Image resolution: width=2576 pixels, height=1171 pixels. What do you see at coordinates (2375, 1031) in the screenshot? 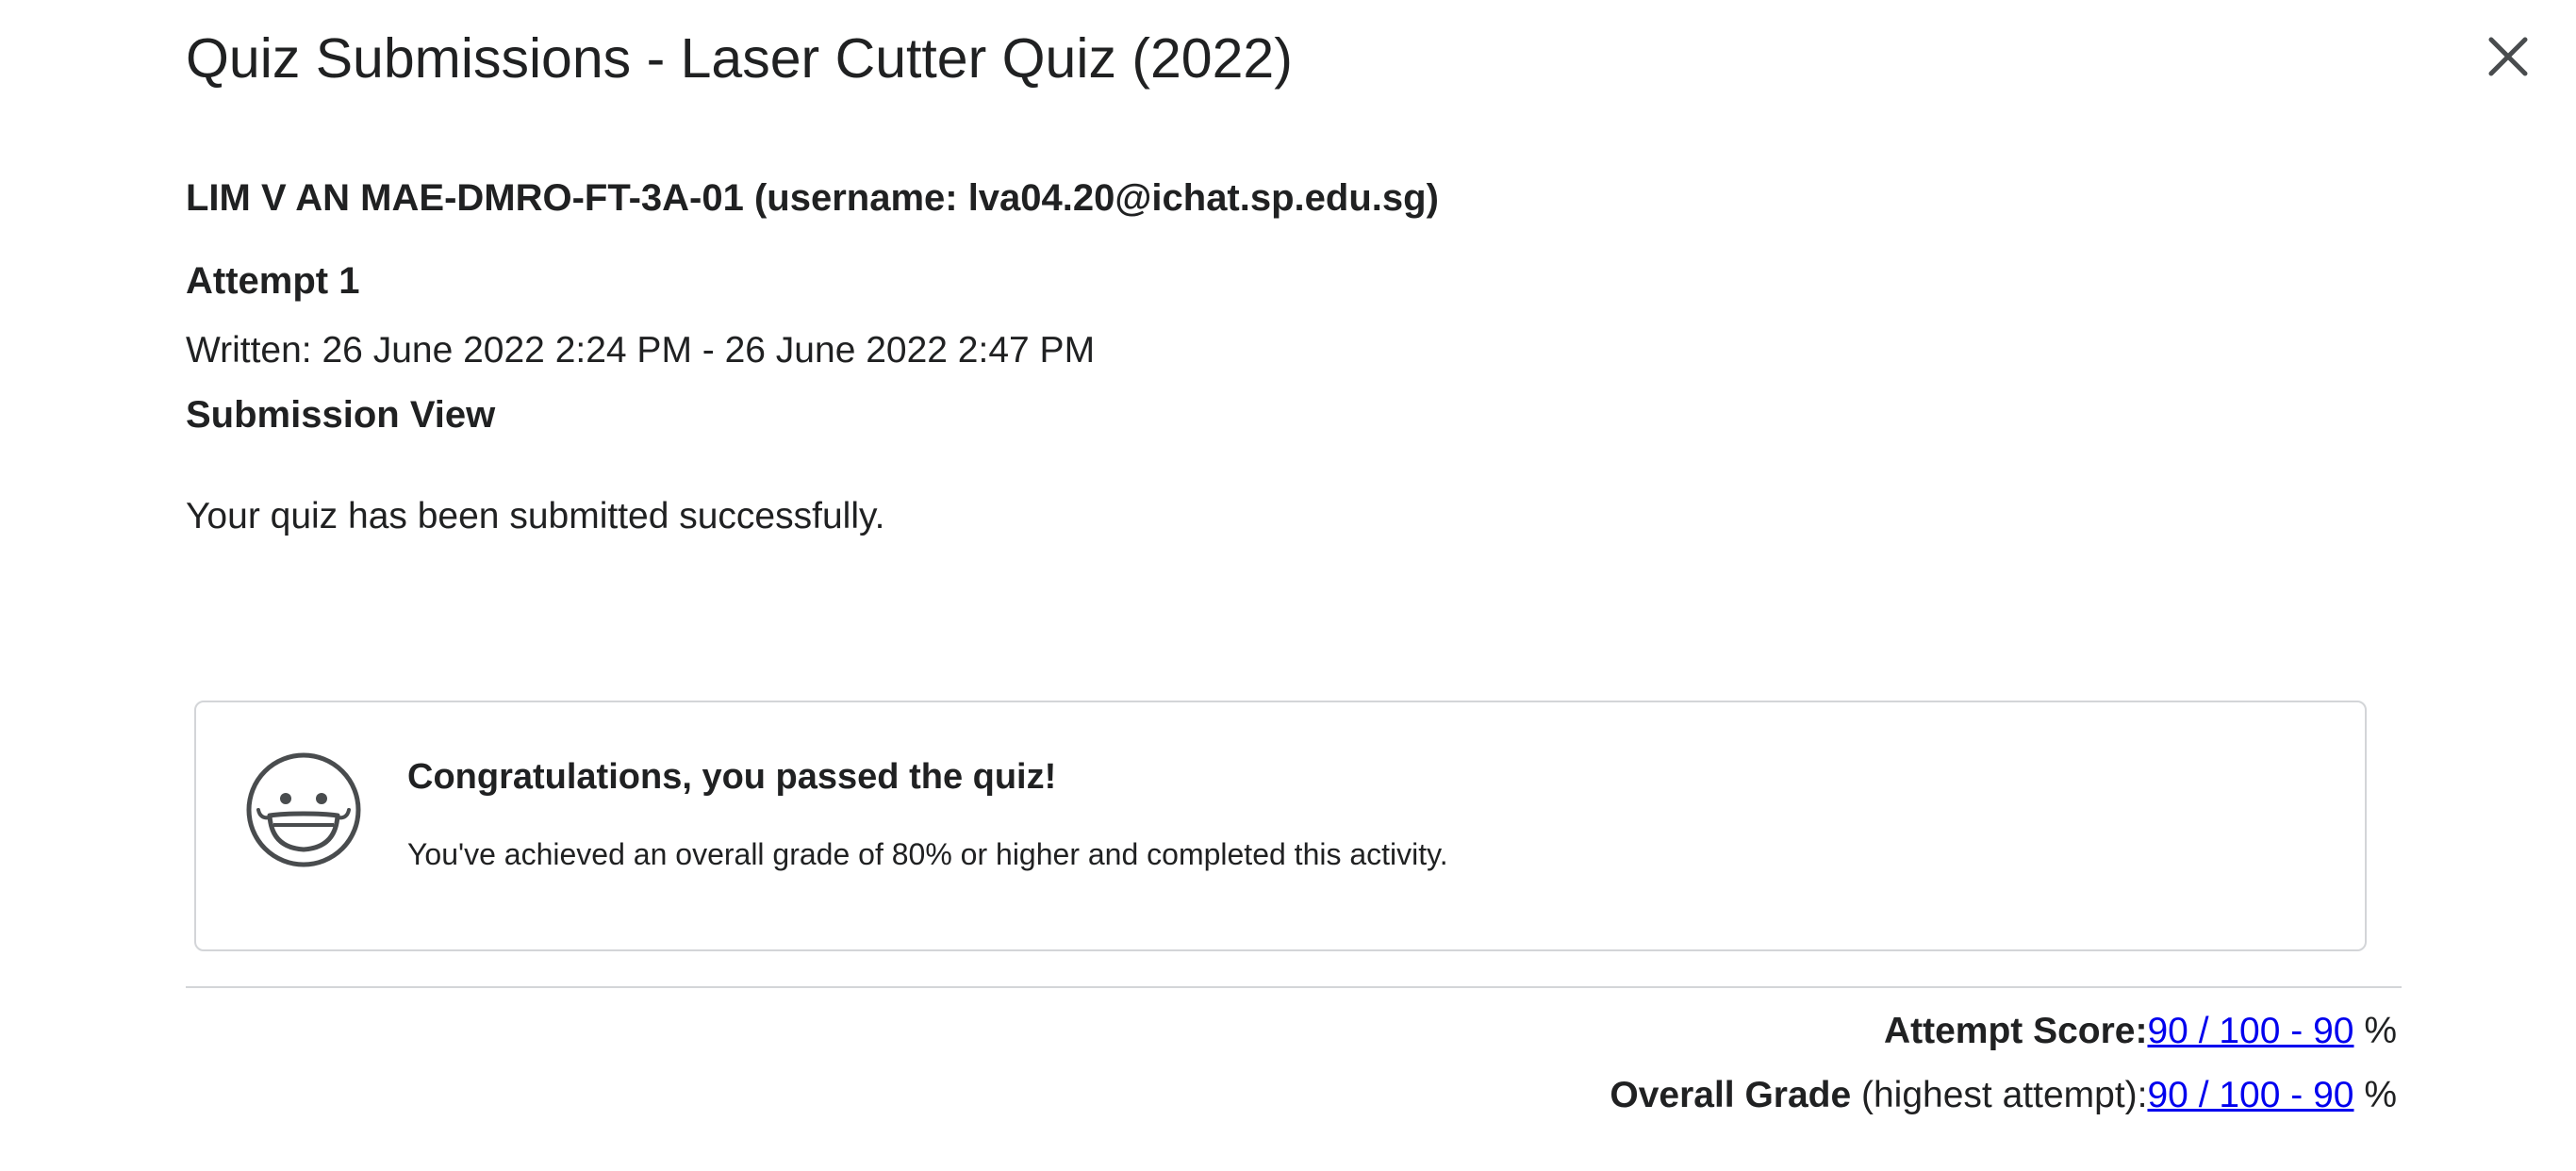
I see `attempt-score-suffix: %` at bounding box center [2375, 1031].